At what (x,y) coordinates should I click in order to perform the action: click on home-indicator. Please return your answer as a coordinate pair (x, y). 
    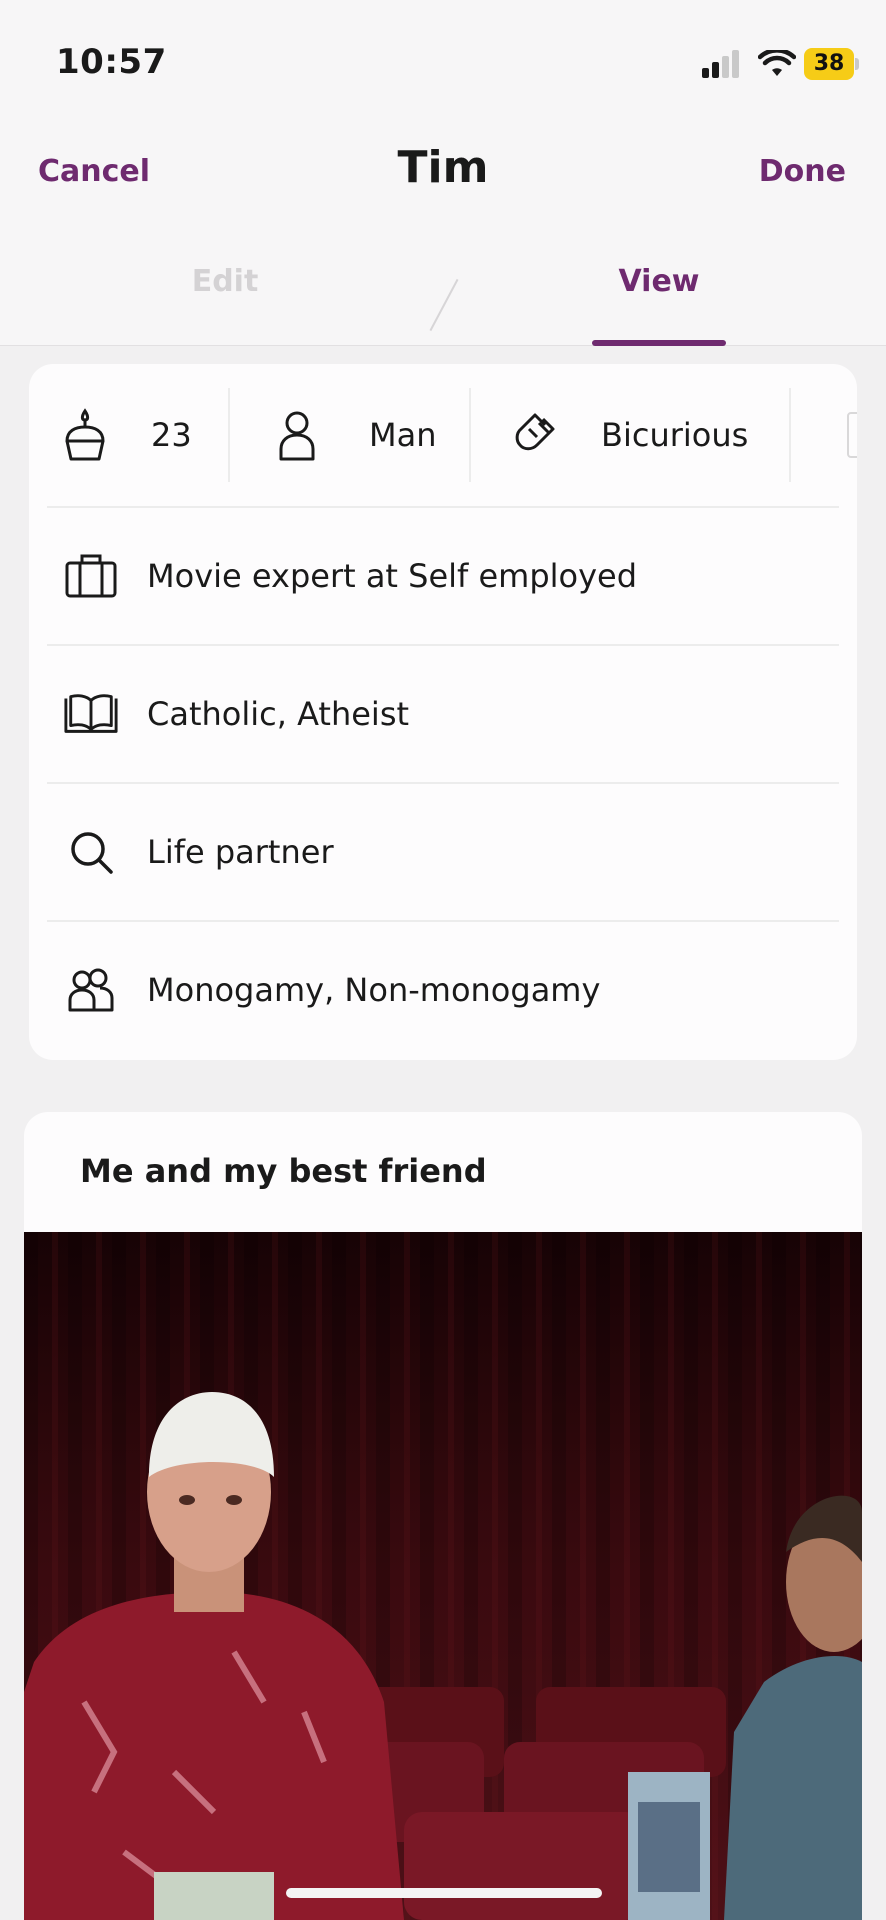
    Looking at the image, I should click on (444, 1893).